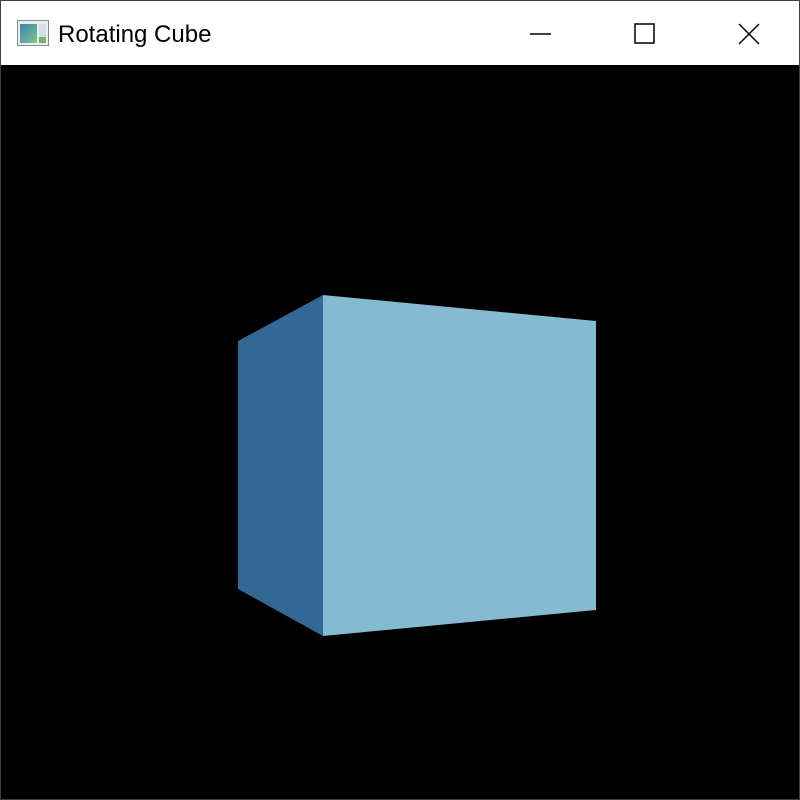  I want to click on minimize-icon, so click(540, 34).